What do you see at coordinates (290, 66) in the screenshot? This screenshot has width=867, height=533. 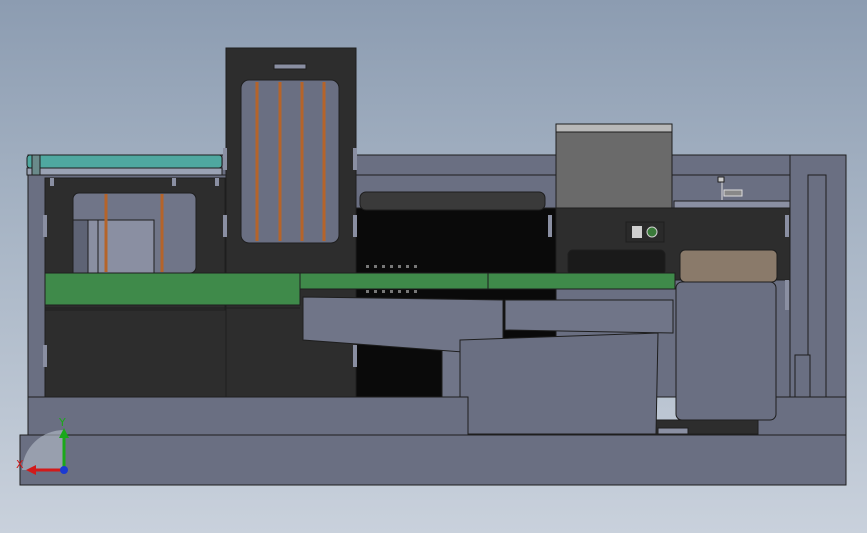 I see `tower-top-slot` at bounding box center [290, 66].